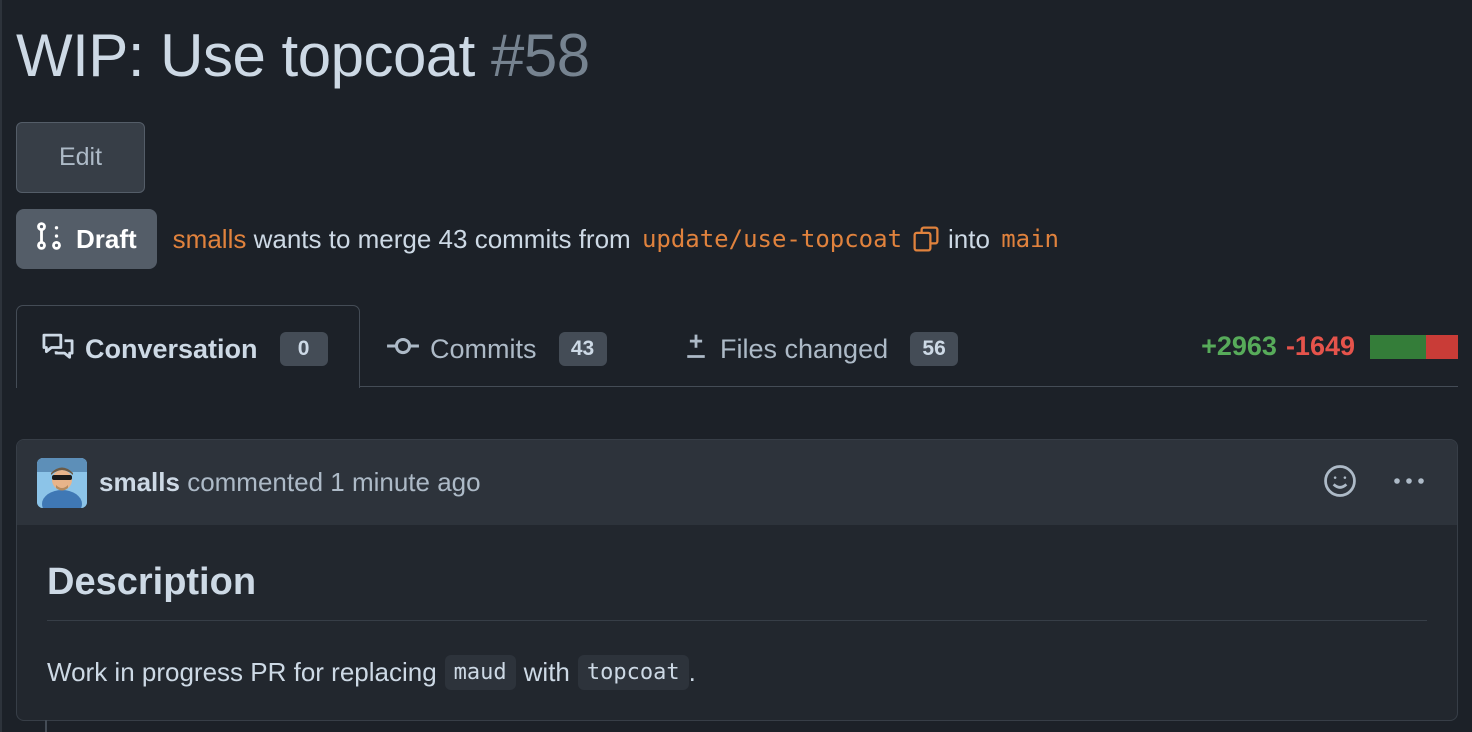  I want to click on description-text-start: Work in progress PR for replacing, so click(242, 672).